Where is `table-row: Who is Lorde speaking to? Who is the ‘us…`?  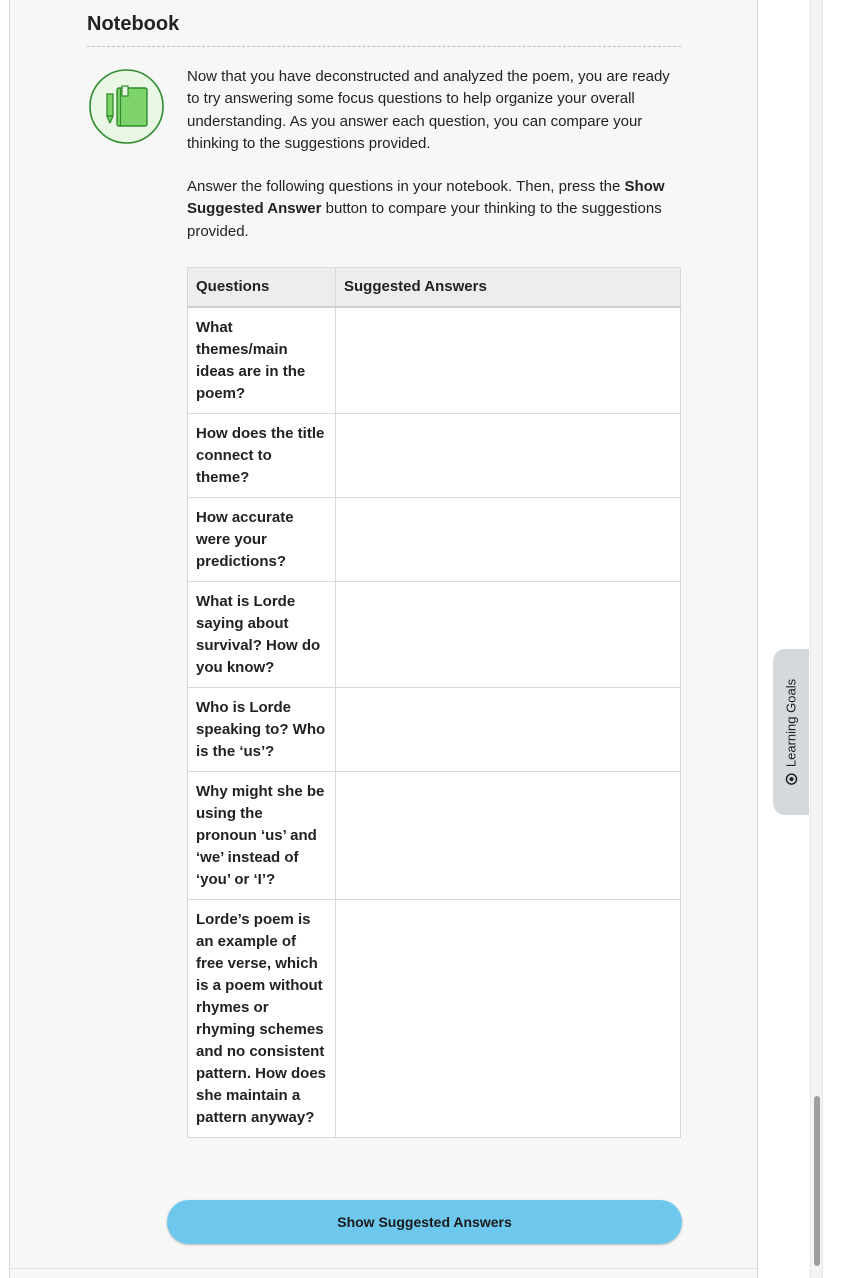 table-row: Who is Lorde speaking to? Who is the ‘us… is located at coordinates (434, 729).